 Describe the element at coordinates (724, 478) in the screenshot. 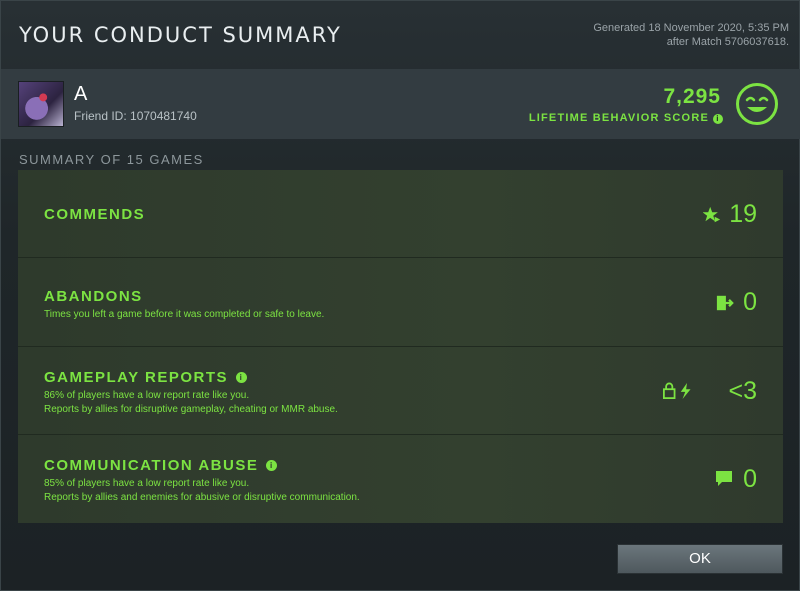

I see `chat-bubble-icon` at that location.